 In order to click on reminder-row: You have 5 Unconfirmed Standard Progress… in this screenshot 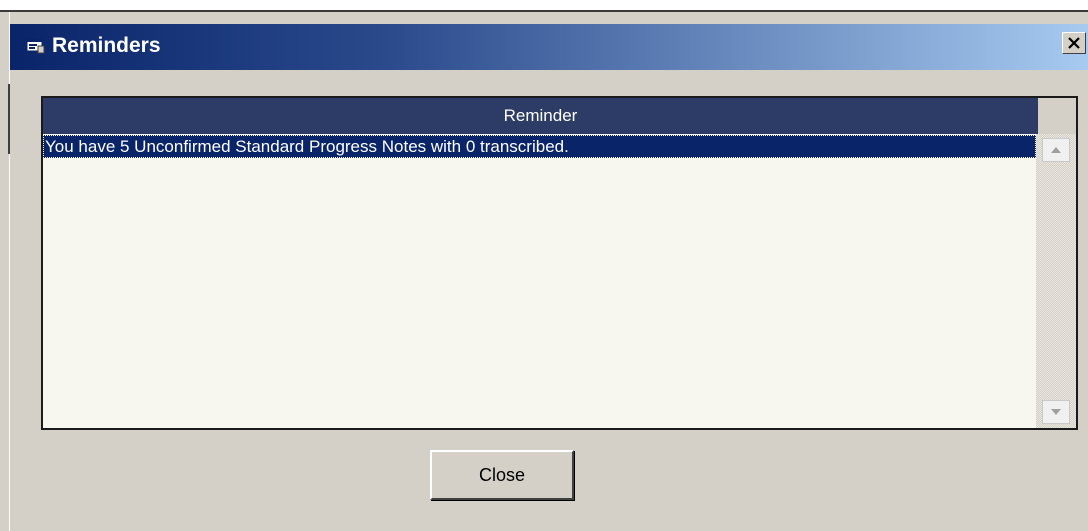, I will do `click(539, 146)`.